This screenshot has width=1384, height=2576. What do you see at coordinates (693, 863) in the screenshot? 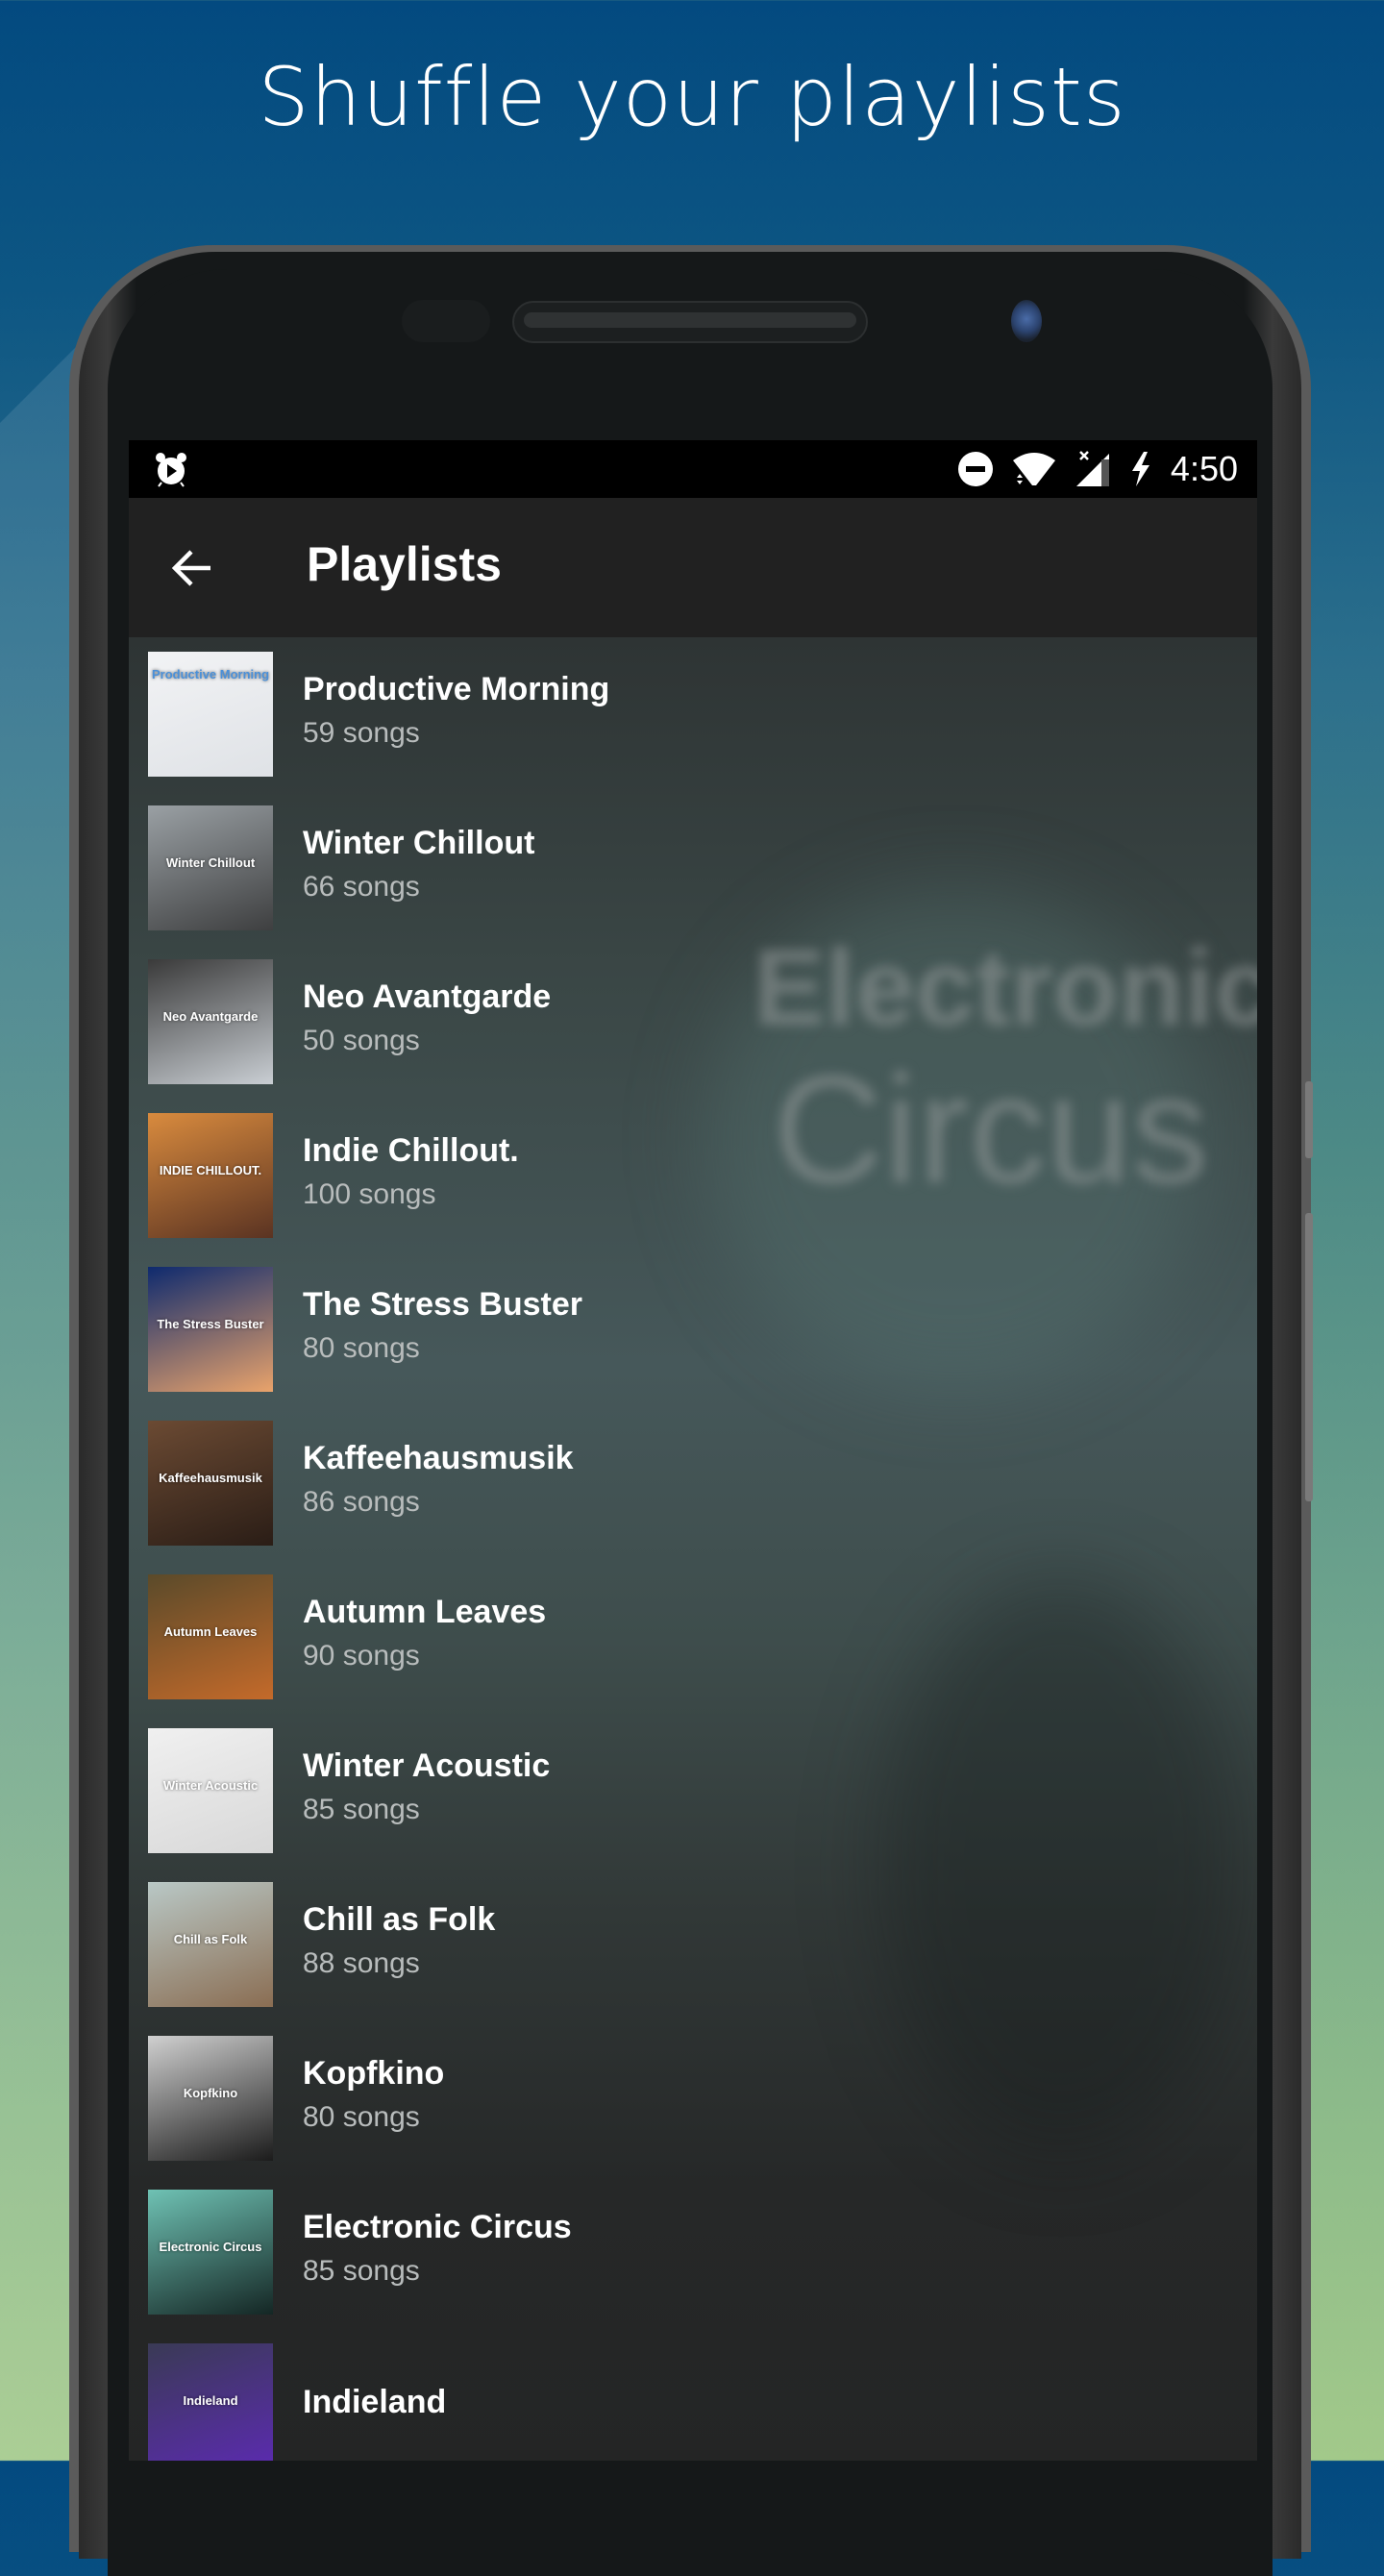
I see `playlist-item: Winter Chillout Winter Chillout 66 songs` at bounding box center [693, 863].